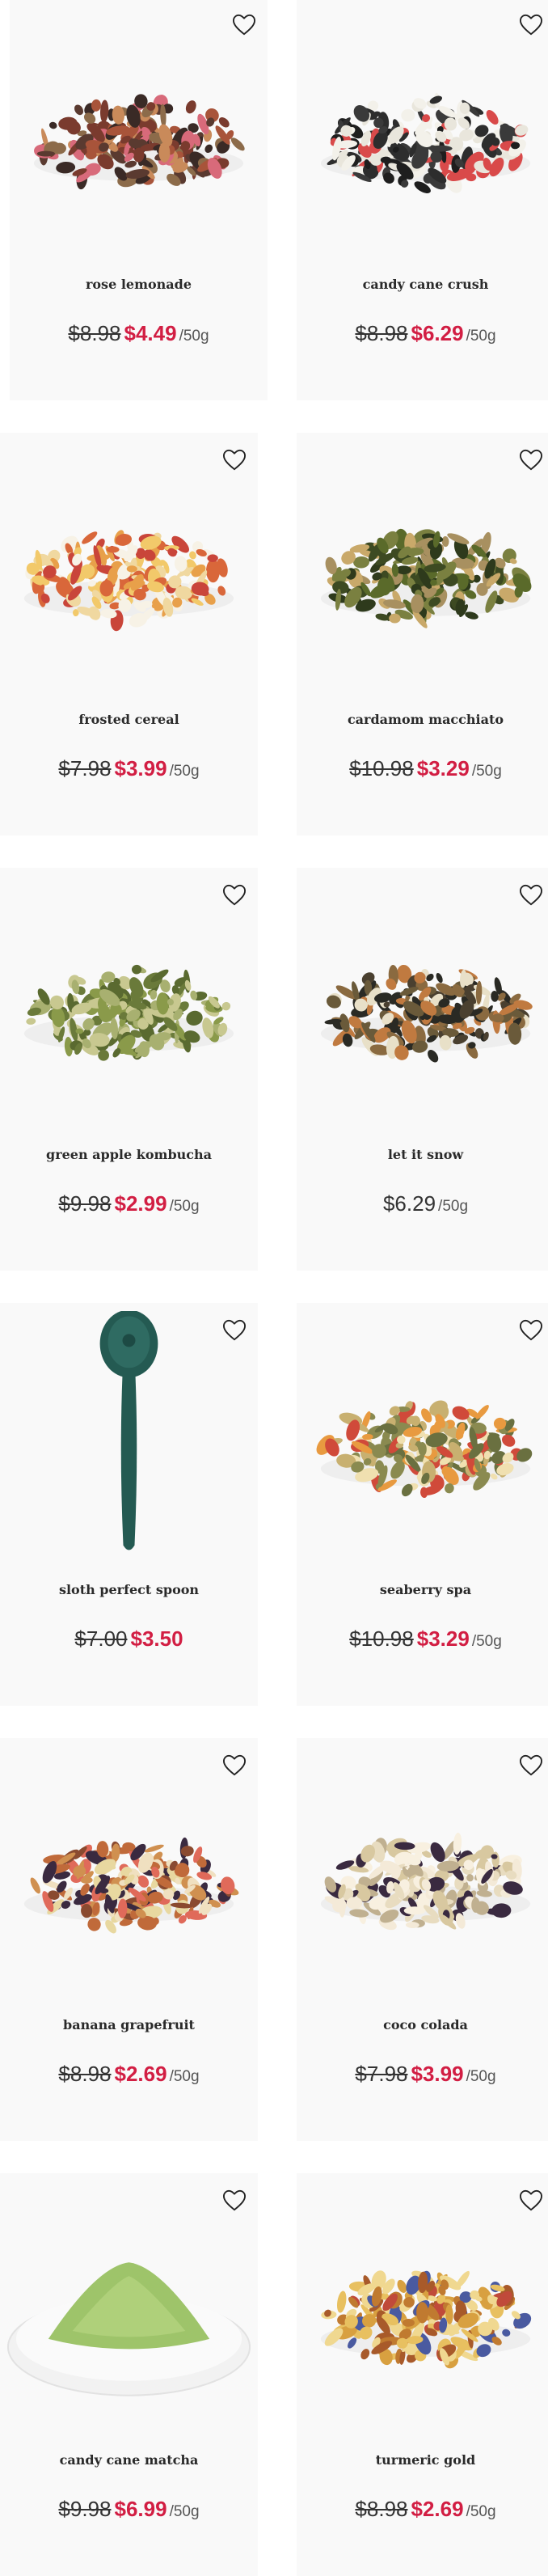 Image resolution: width=548 pixels, height=2576 pixels. What do you see at coordinates (128, 1430) in the screenshot?
I see `spoon-image` at bounding box center [128, 1430].